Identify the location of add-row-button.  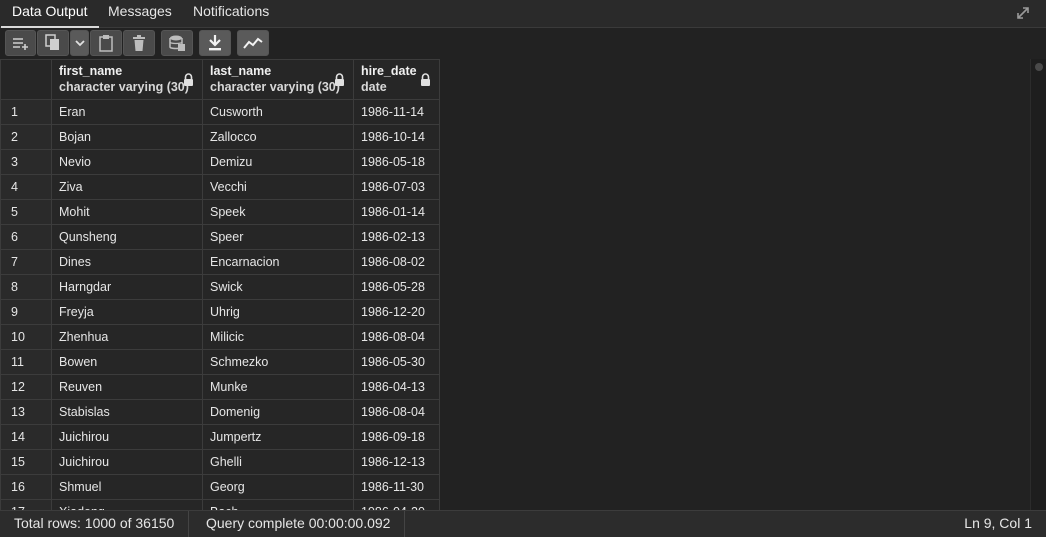
(20, 43).